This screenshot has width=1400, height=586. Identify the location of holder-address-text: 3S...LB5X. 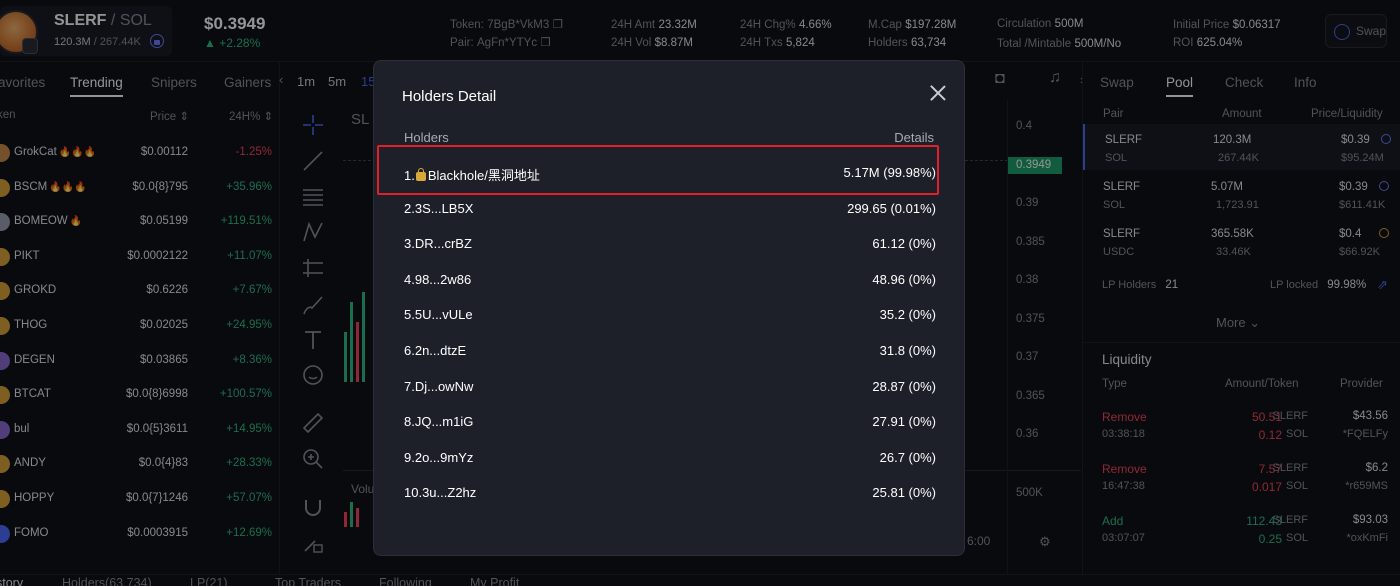
(444, 208).